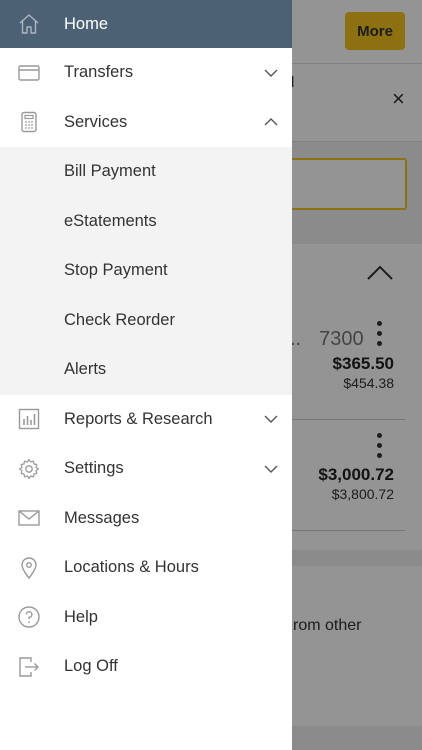 The width and height of the screenshot is (422, 750). What do you see at coordinates (271, 122) in the screenshot?
I see `chevron-up-icon` at bounding box center [271, 122].